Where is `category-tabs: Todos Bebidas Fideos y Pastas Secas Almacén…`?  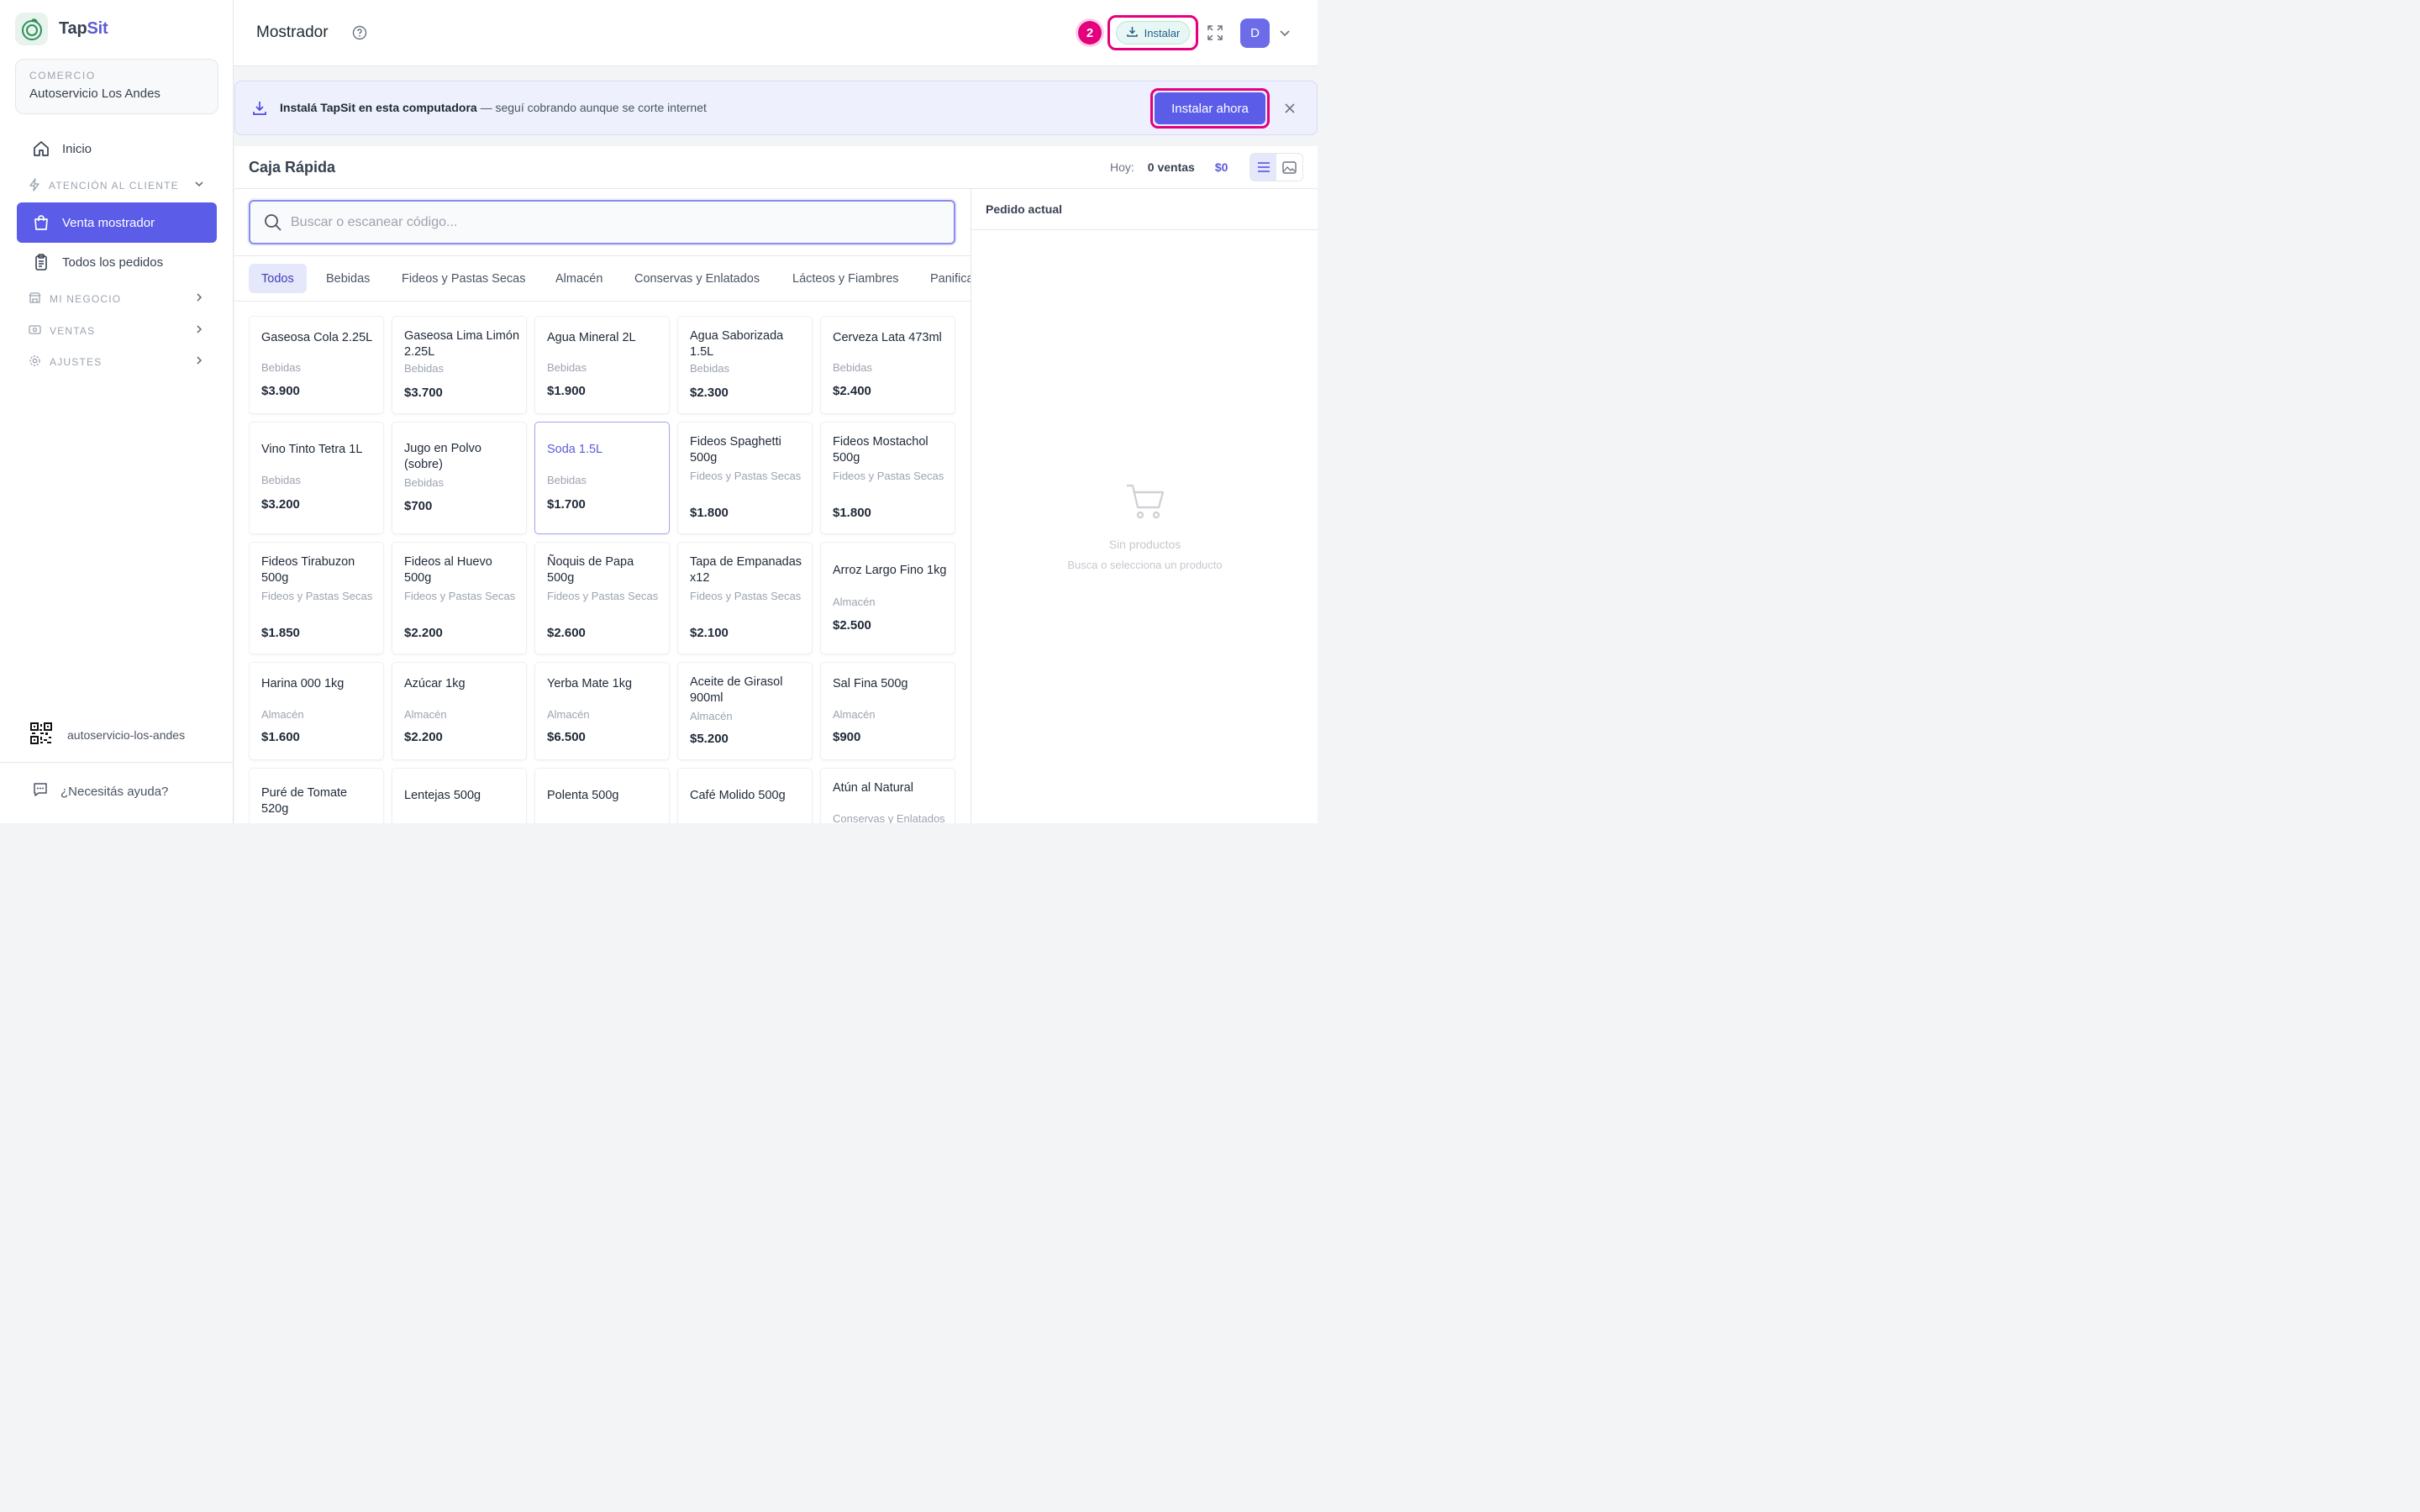 category-tabs: Todos Bebidas Fideos y Pastas Secas Almacén… is located at coordinates (602, 279).